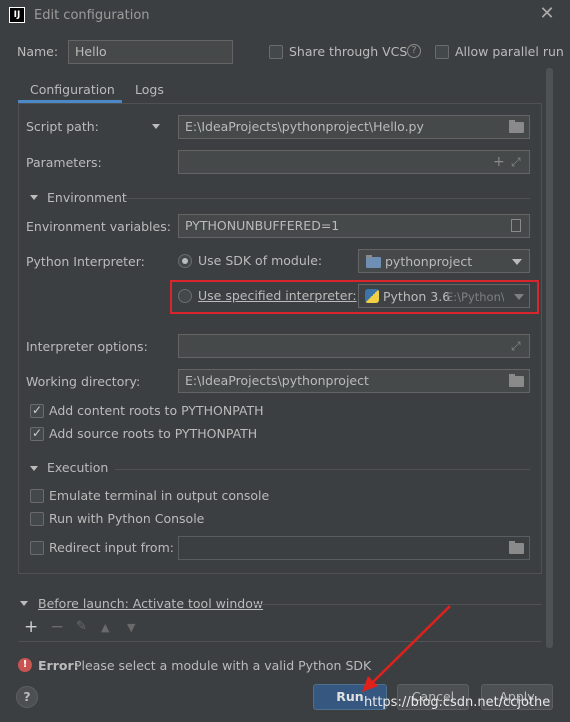 The image size is (570, 722). Describe the element at coordinates (156, 126) in the screenshot. I see `script-path-dropdown-icon` at that location.